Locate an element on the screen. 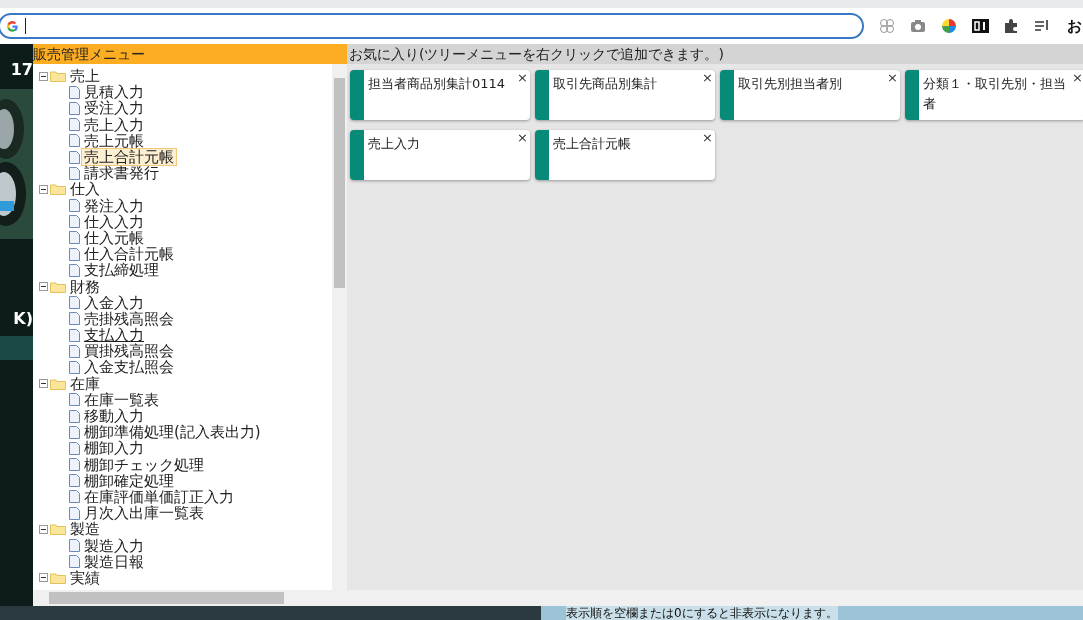 Image resolution: width=1083 pixels, height=620 pixels. tree-item: 棚卸準備処理(記入表出力) is located at coordinates (172, 432).